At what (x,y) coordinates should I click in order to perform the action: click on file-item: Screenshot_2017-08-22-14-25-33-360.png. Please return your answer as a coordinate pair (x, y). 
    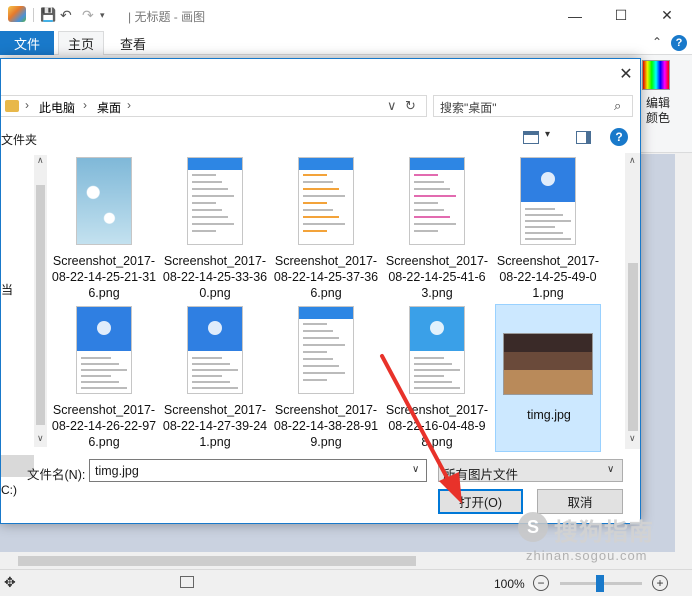
    Looking at the image, I should click on (215, 229).